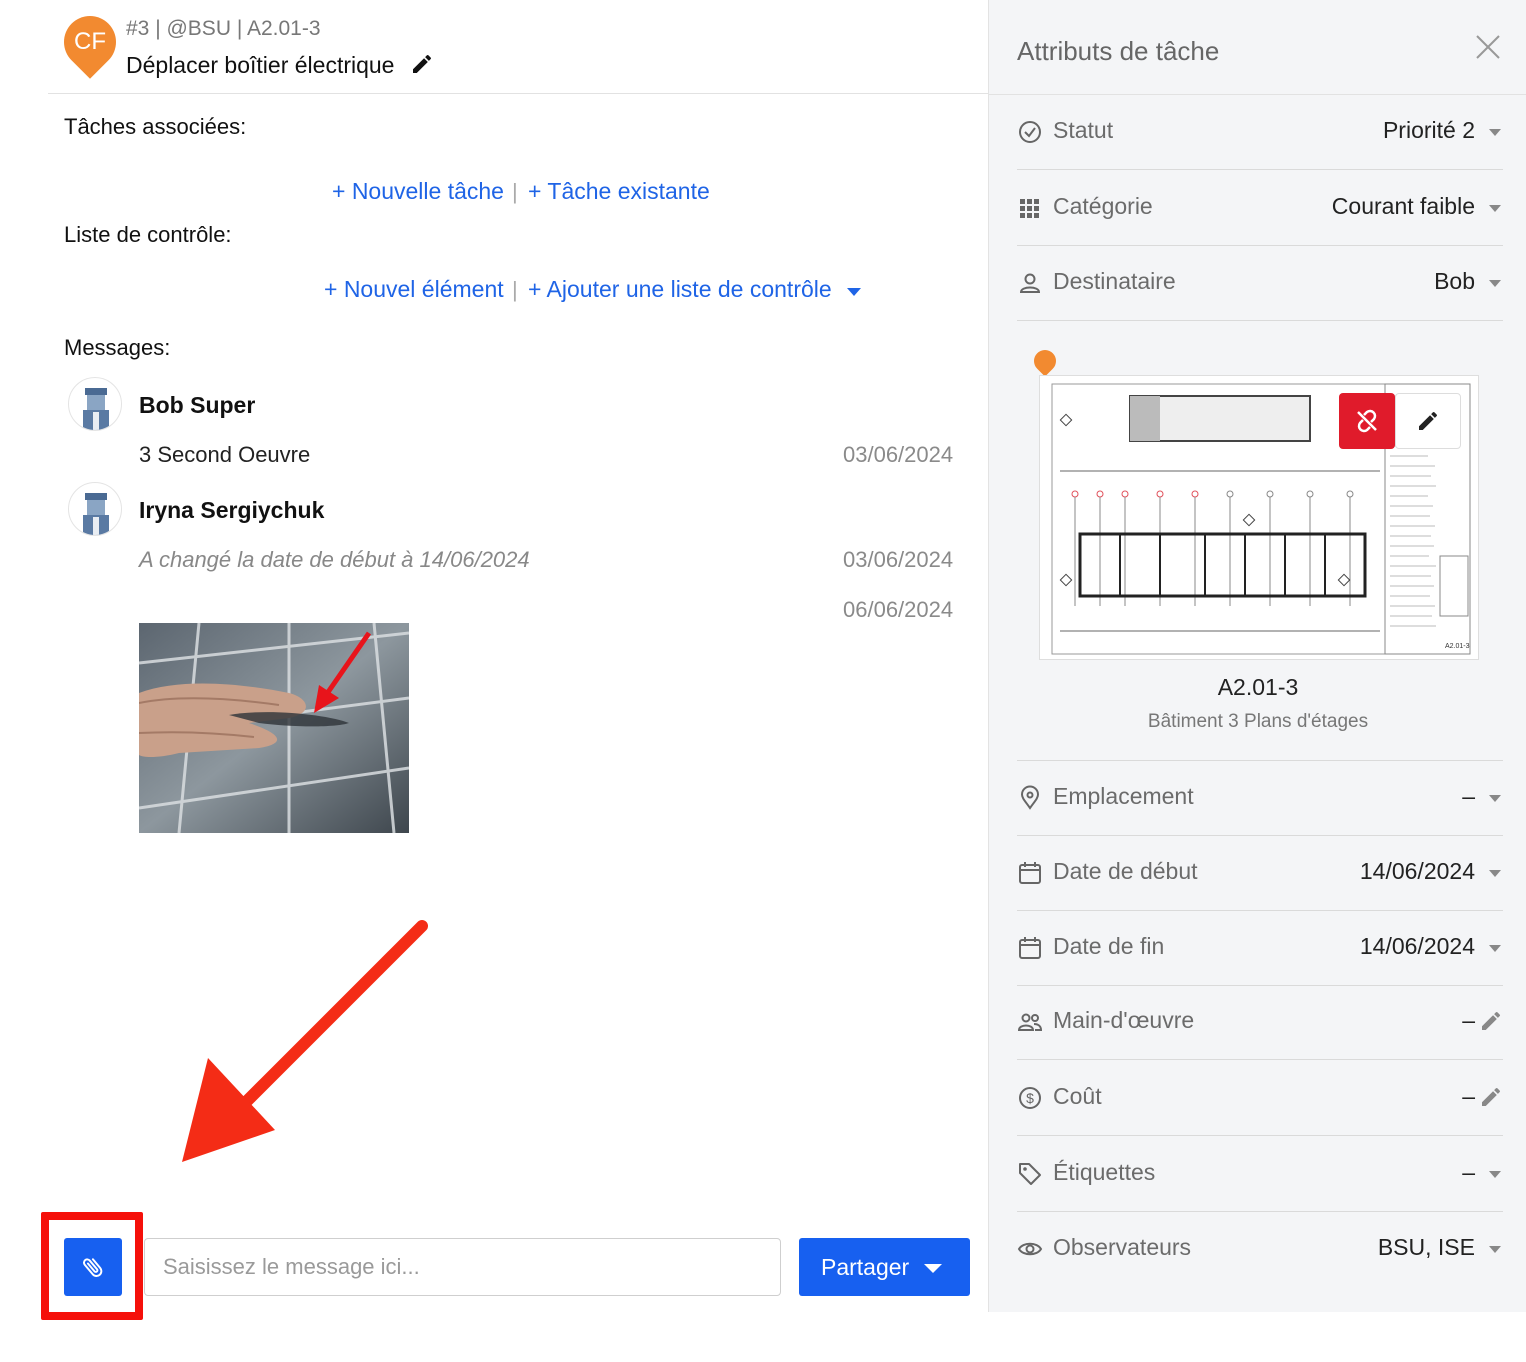 This screenshot has width=1526, height=1362. Describe the element at coordinates (1083, 130) in the screenshot. I see `attribute-label: Statut` at that location.